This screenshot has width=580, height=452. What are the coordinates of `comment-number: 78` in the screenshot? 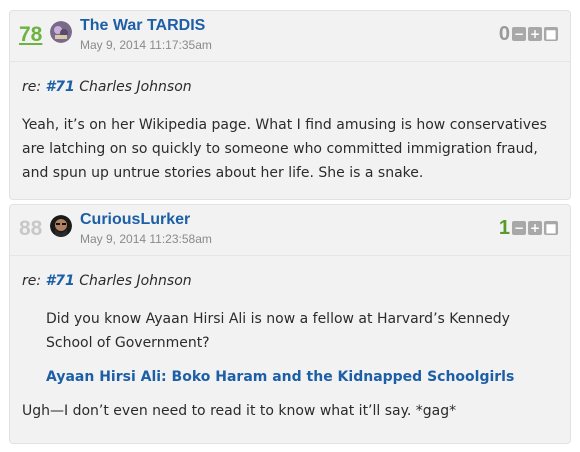 It's located at (30, 35).